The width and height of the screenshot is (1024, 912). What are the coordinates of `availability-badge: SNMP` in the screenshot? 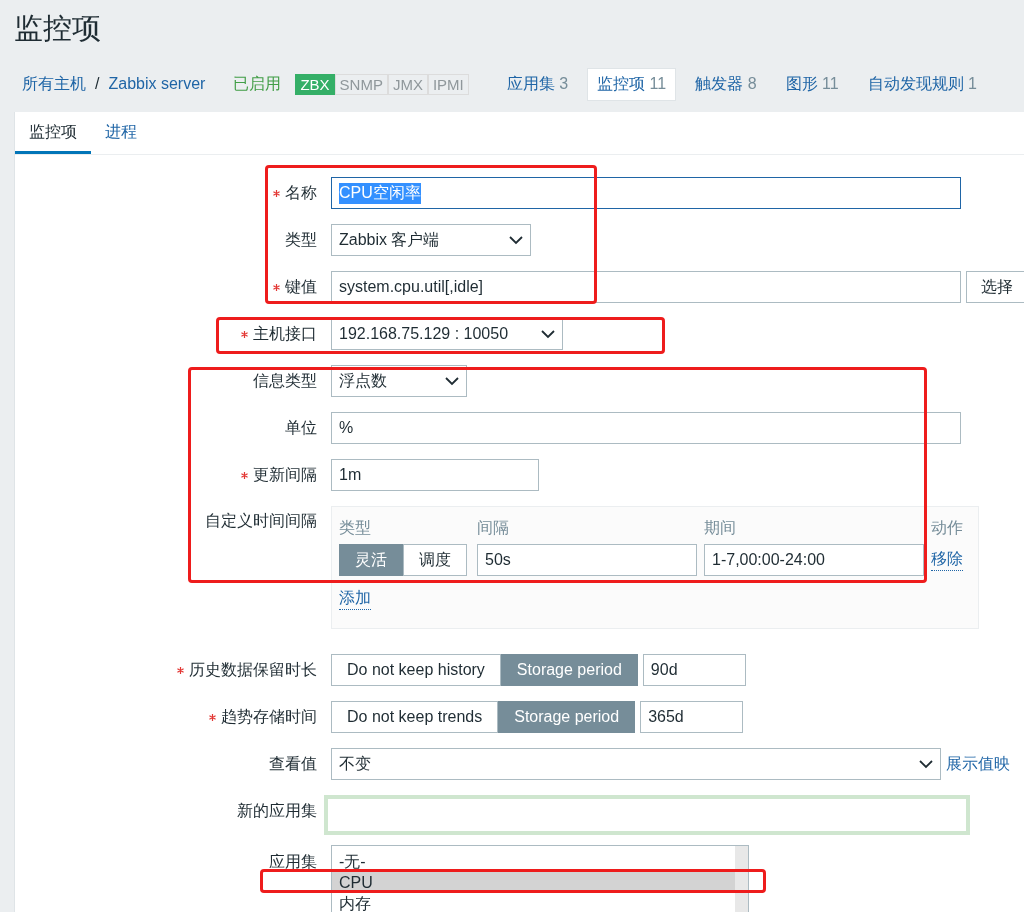 It's located at (361, 84).